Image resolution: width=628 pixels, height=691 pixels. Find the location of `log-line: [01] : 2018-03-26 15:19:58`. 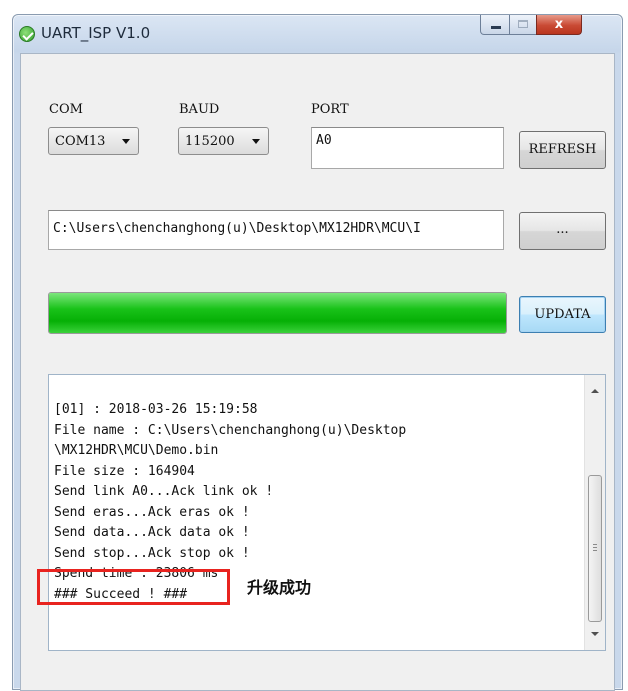

log-line: [01] : 2018-03-26 15:19:58 is located at coordinates (156, 409).